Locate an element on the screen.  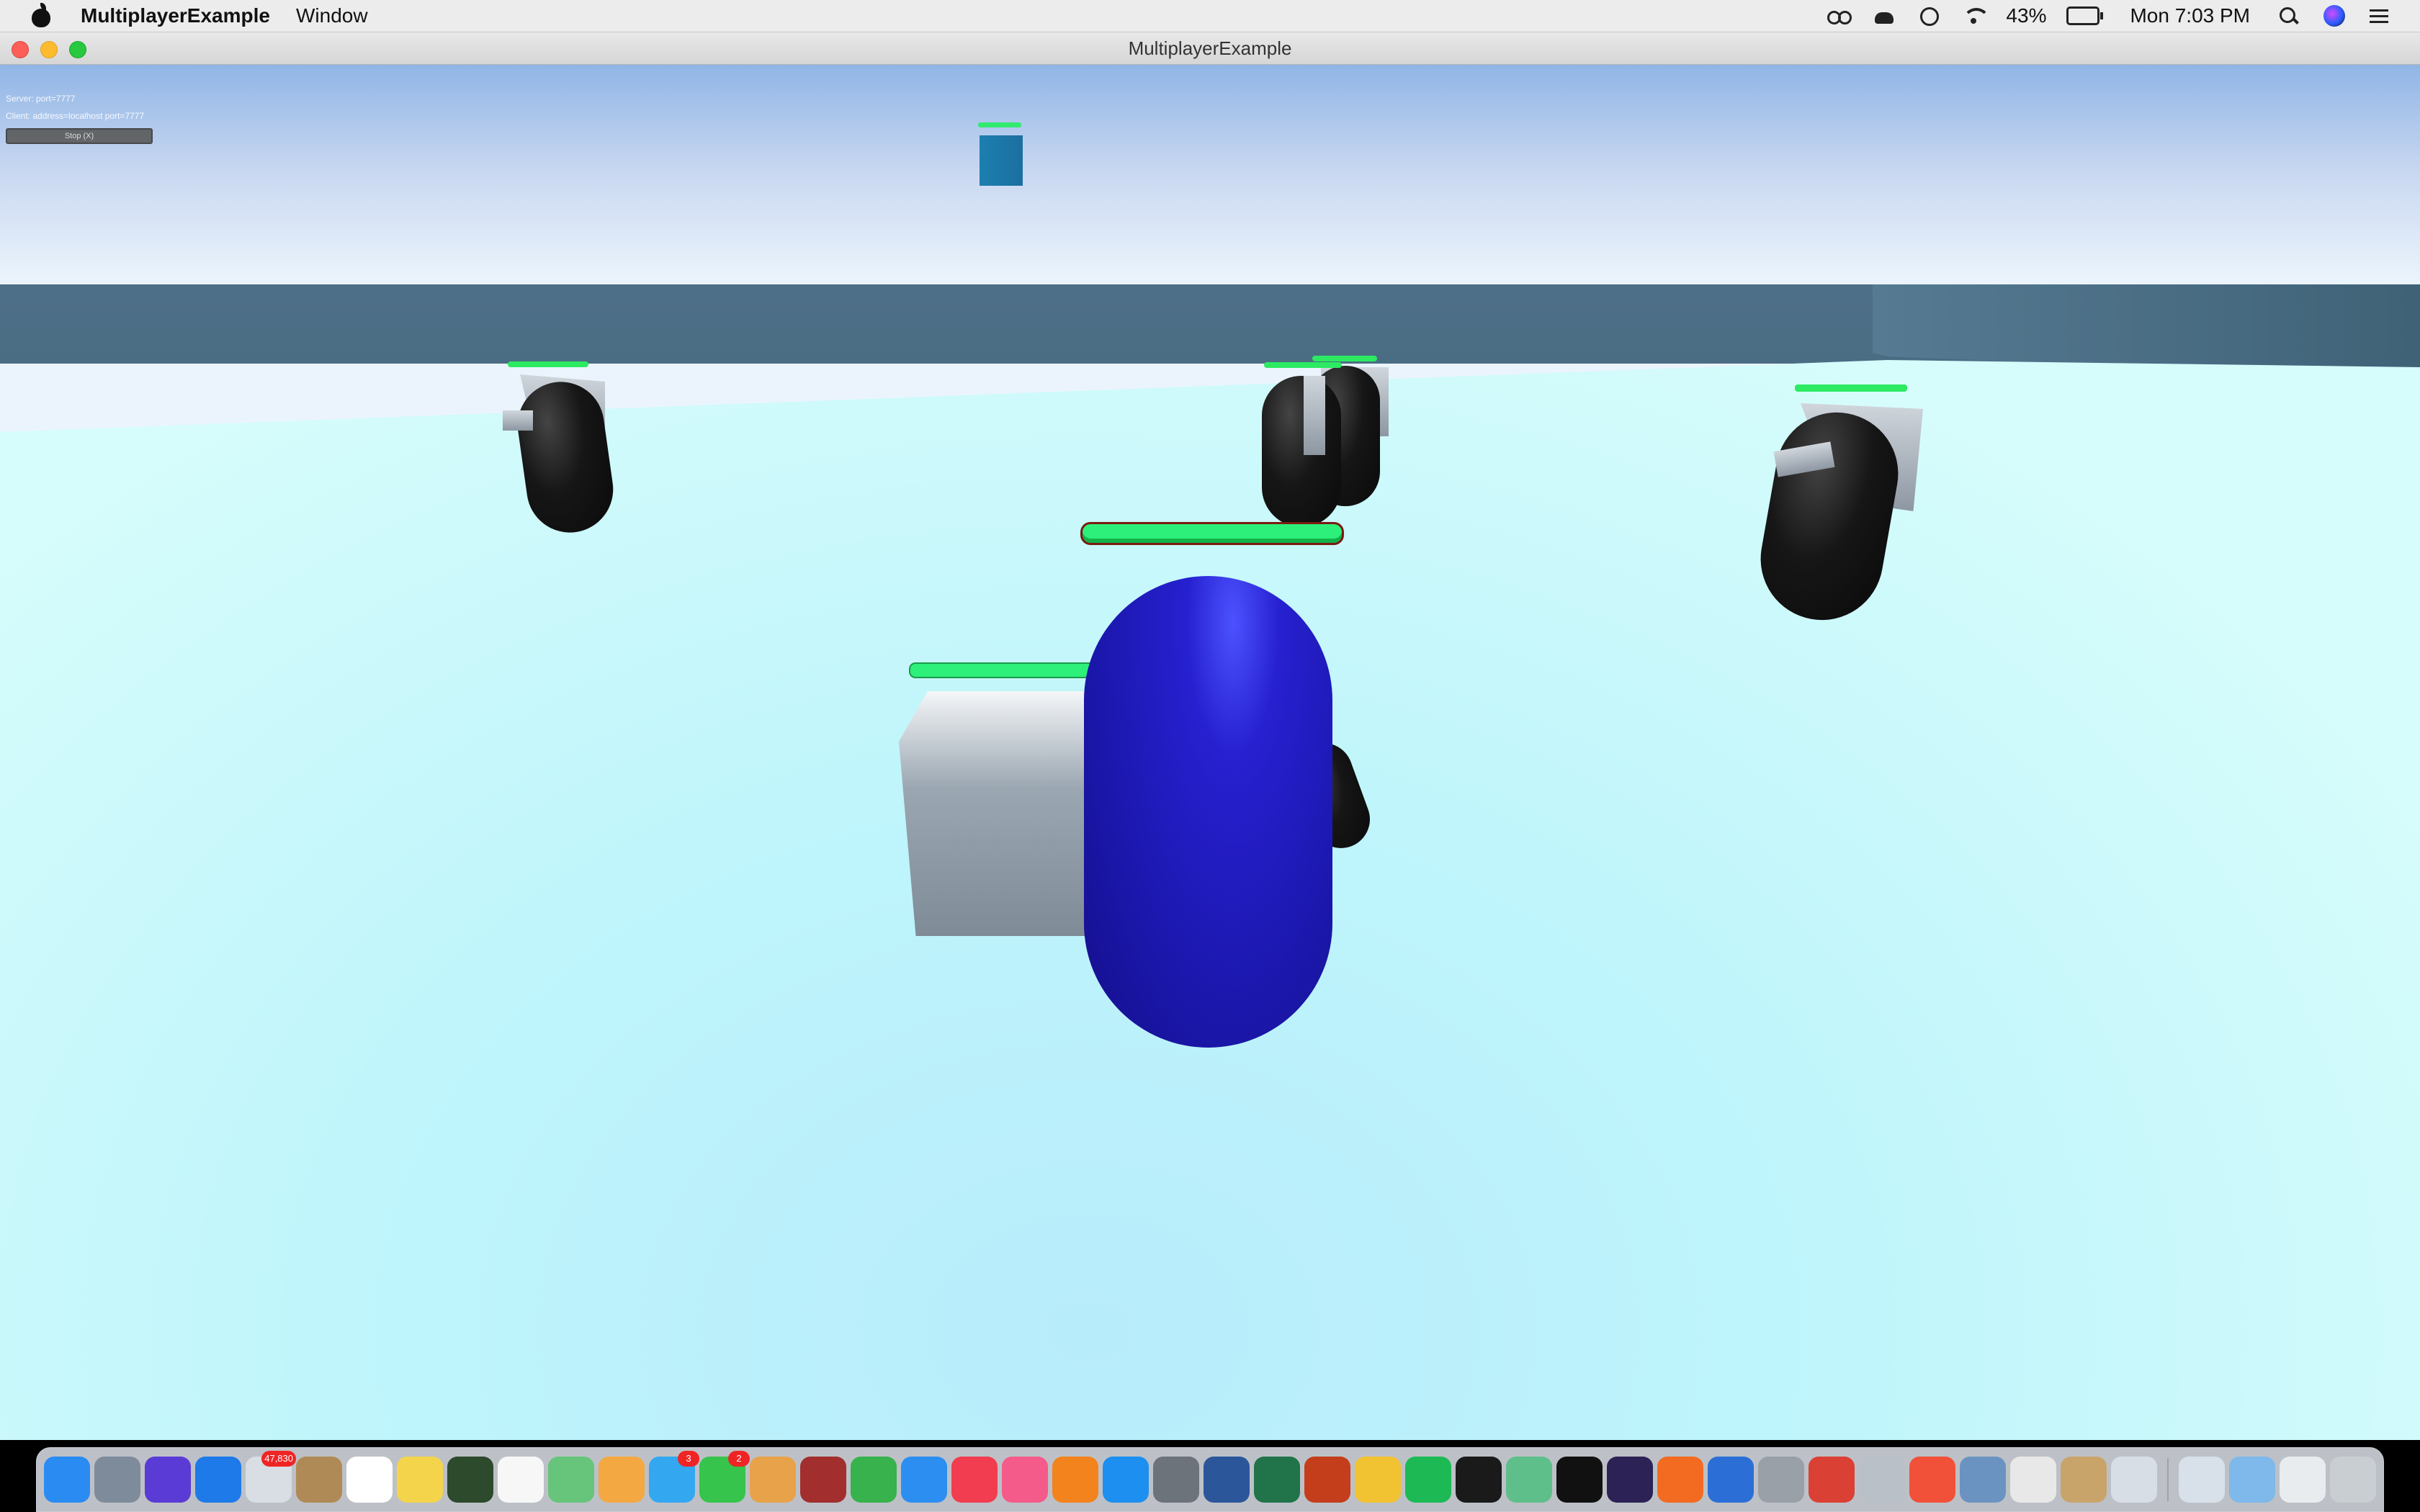
books-icon is located at coordinates (1075, 1480).